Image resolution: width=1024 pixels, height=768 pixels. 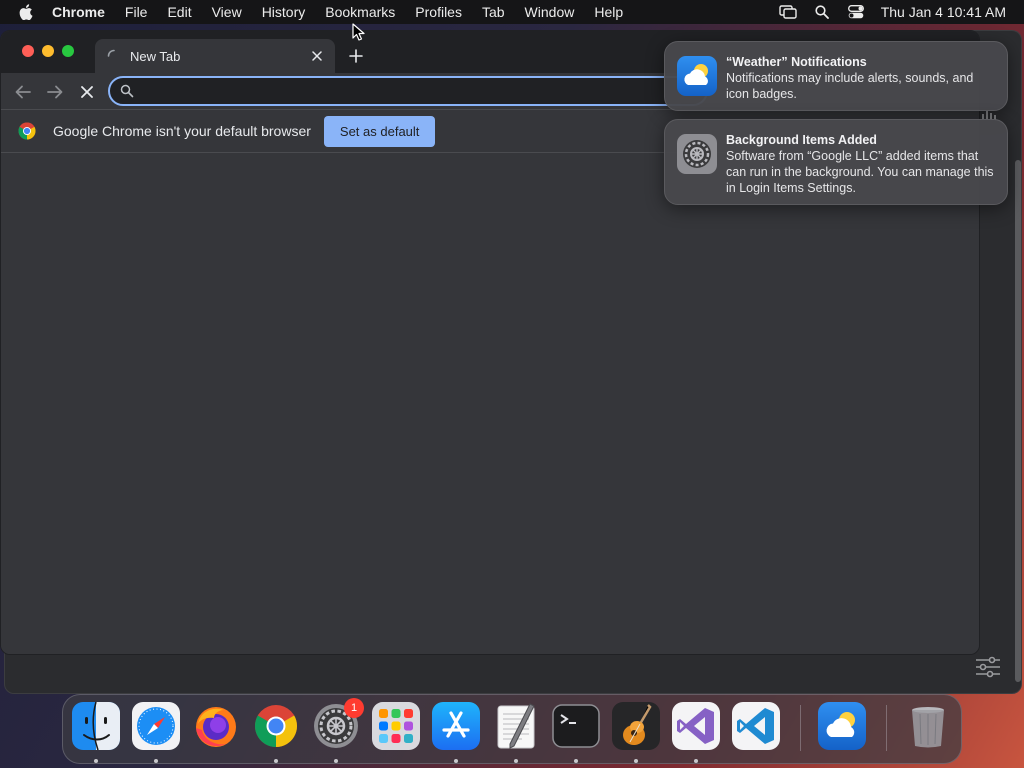 What do you see at coordinates (636, 726) in the screenshot?
I see `garageband-icon` at bounding box center [636, 726].